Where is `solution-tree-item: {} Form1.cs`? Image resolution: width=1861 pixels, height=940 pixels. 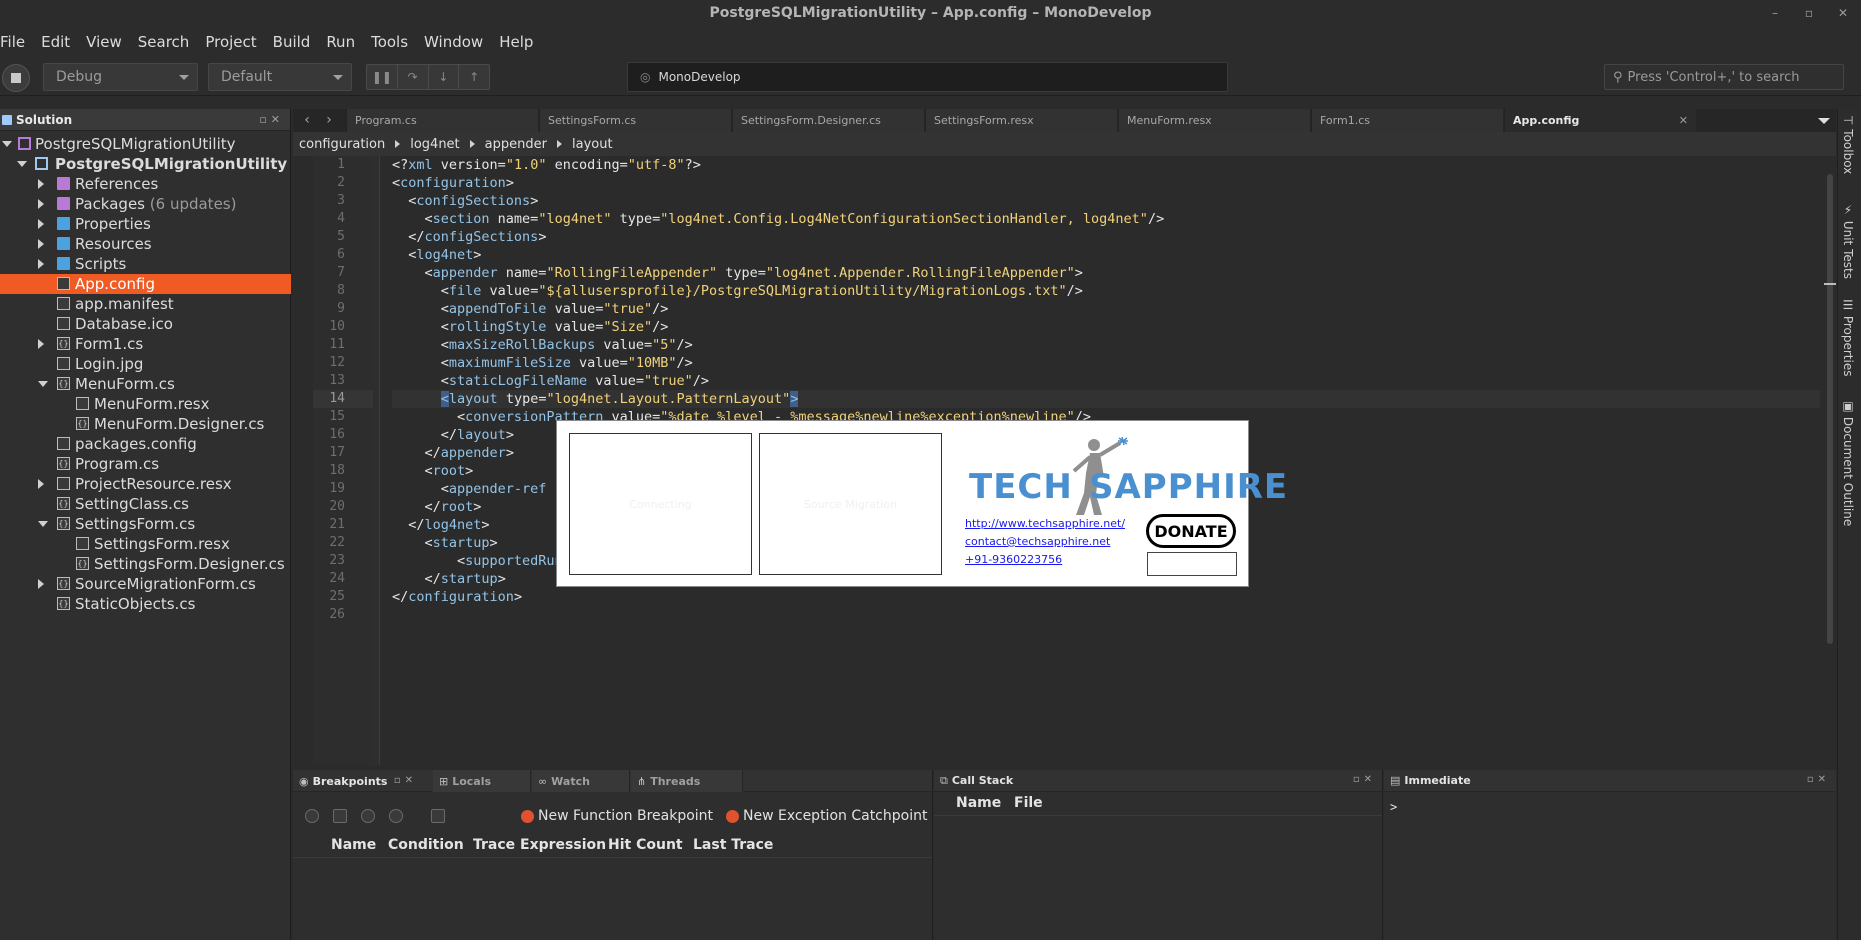 solution-tree-item: {} Form1.cs is located at coordinates (145, 344).